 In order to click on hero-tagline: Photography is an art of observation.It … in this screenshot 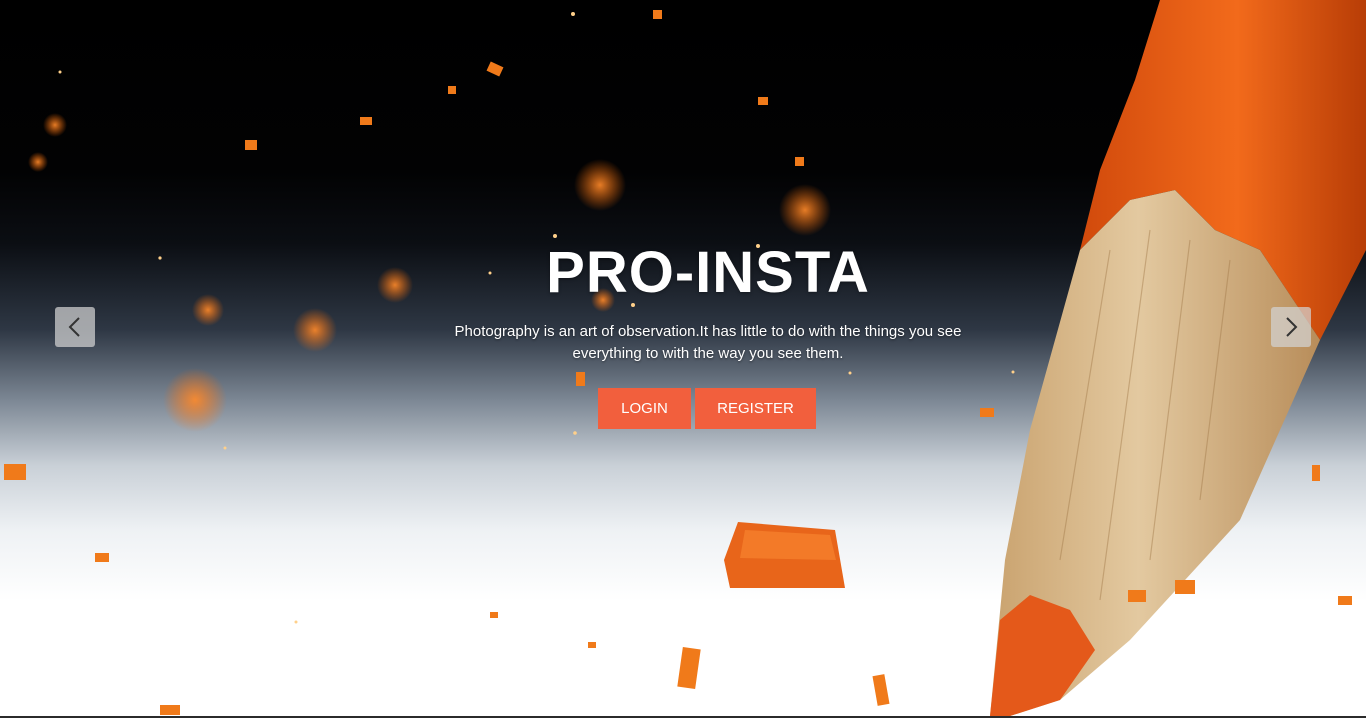, I will do `click(708, 343)`.